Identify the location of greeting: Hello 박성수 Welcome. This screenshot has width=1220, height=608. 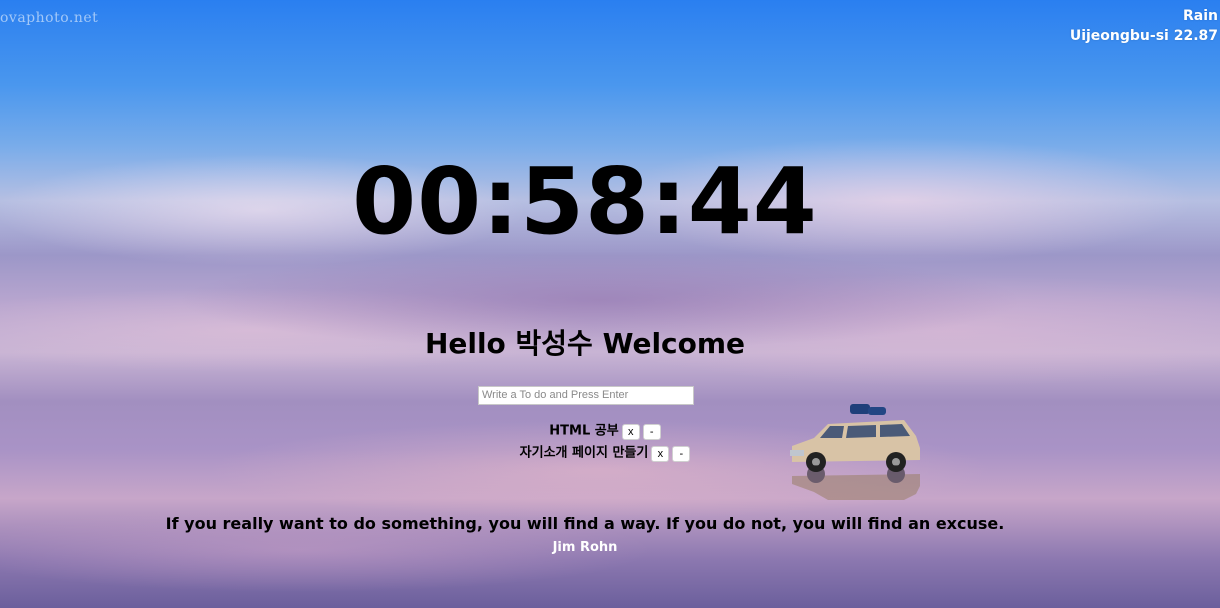
(585, 343).